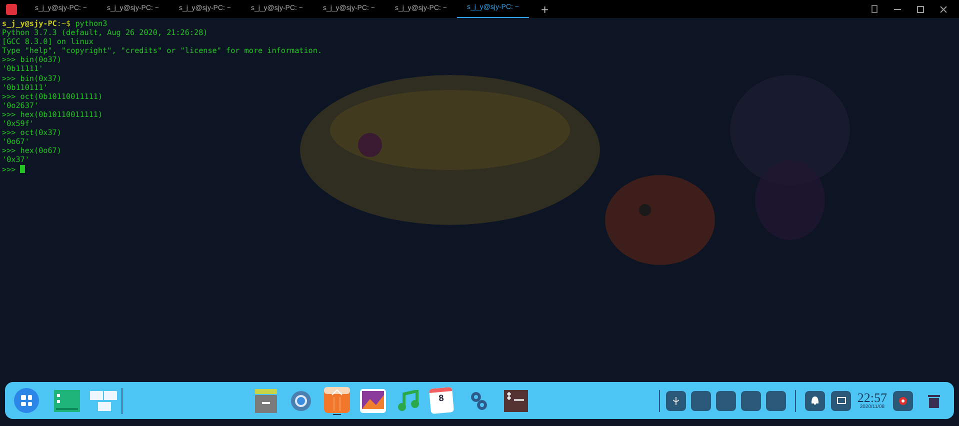  Describe the element at coordinates (266, 400) in the screenshot. I see `archive-icon` at that location.